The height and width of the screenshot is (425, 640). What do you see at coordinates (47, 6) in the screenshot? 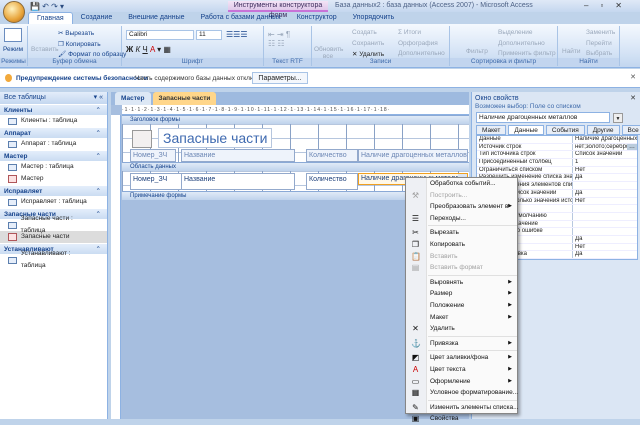
I see `quick-access-toolbar: 💾 ↶ ↷ ▾` at bounding box center [47, 6].